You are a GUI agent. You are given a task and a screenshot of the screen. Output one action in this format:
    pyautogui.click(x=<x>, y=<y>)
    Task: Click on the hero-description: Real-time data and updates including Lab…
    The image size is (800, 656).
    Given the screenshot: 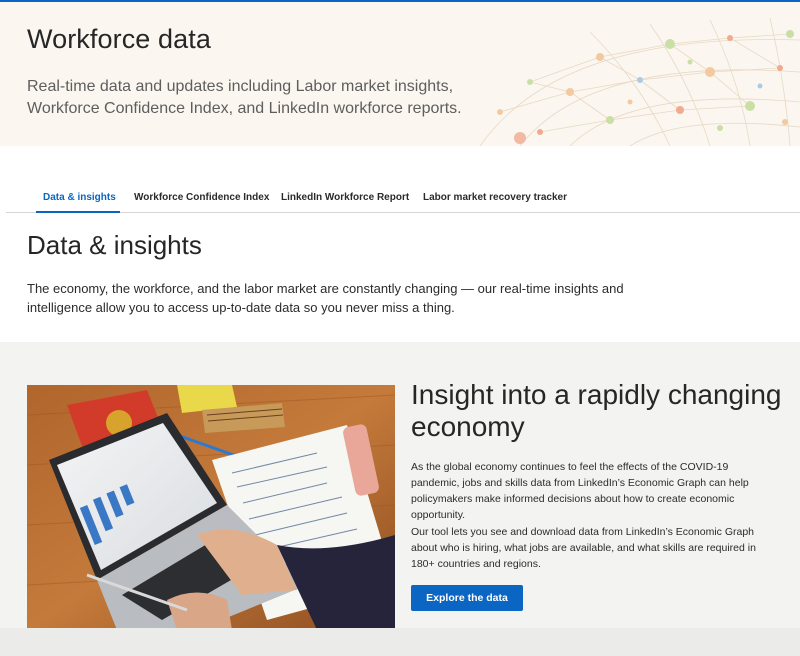 What is the action you would take?
    pyautogui.click(x=244, y=97)
    